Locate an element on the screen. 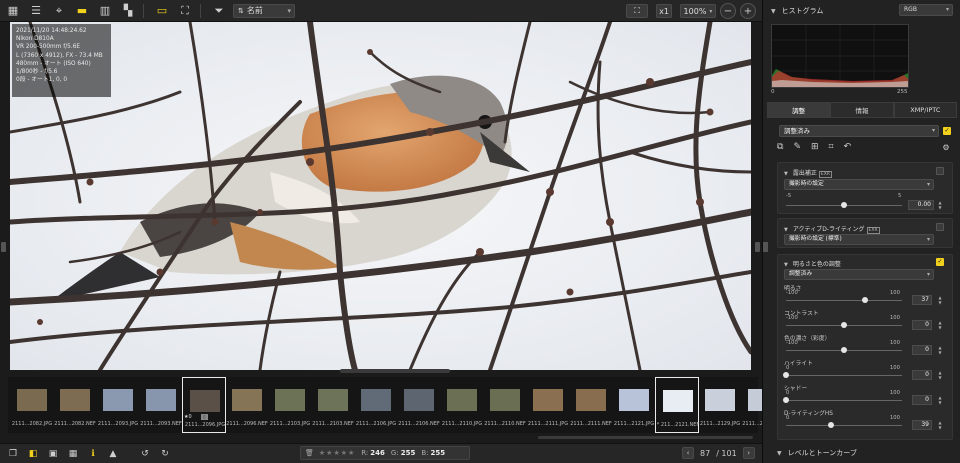  brightness-checkbox: ✓ is located at coordinates (940, 262).